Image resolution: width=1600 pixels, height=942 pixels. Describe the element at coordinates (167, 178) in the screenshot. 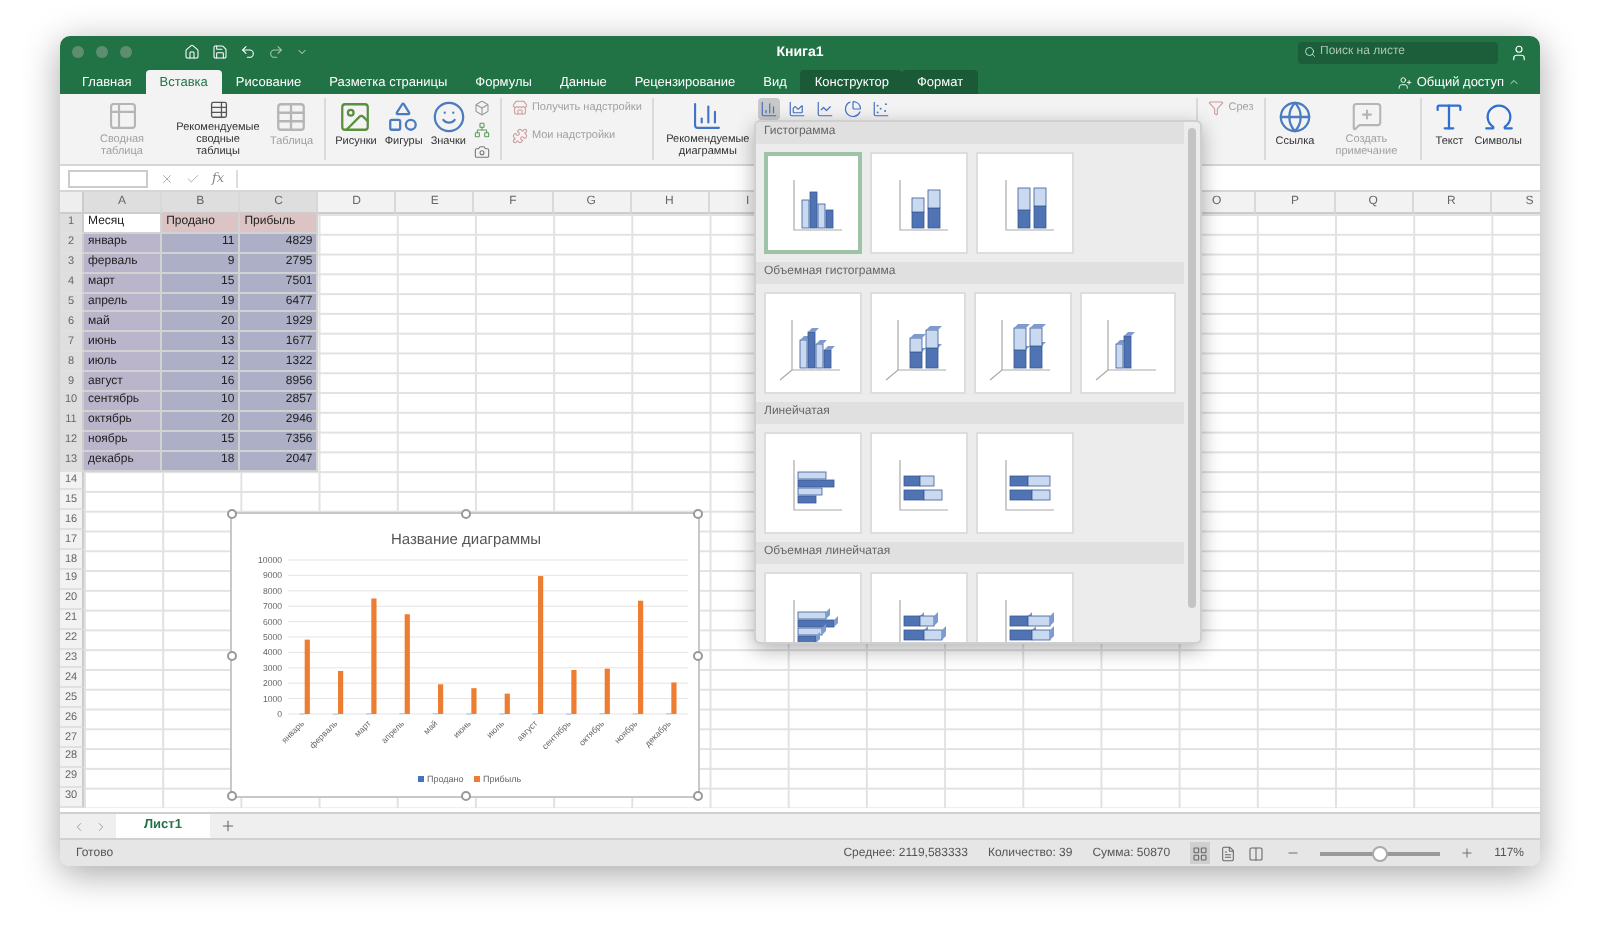

I see `cancel-icon` at that location.